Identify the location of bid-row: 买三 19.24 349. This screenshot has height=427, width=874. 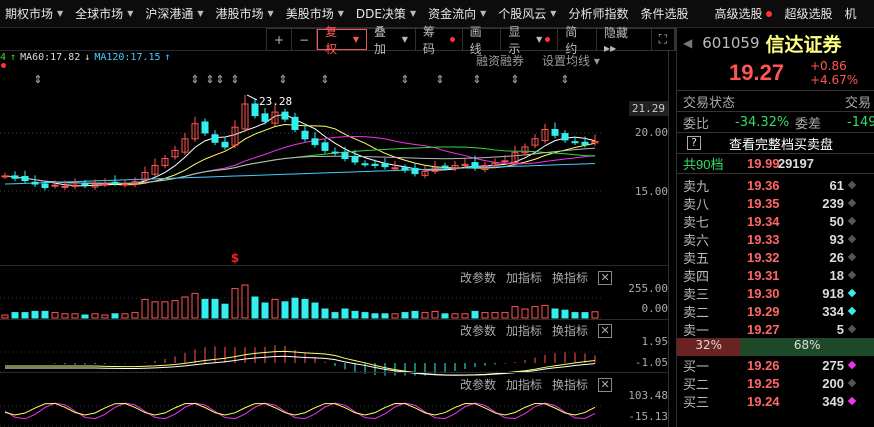
(775, 401).